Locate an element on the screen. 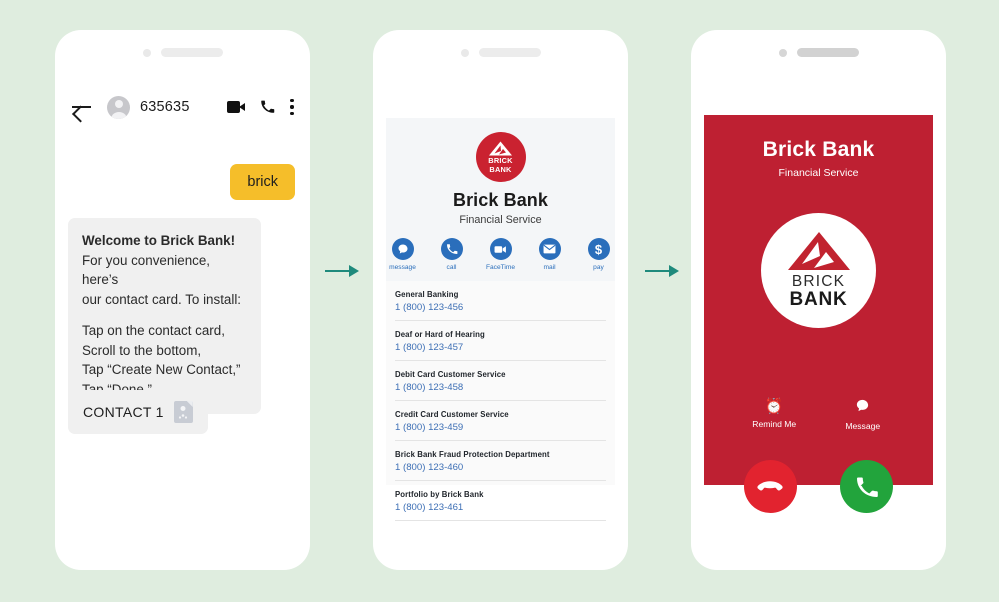  decline-call-icon is located at coordinates (770, 486).